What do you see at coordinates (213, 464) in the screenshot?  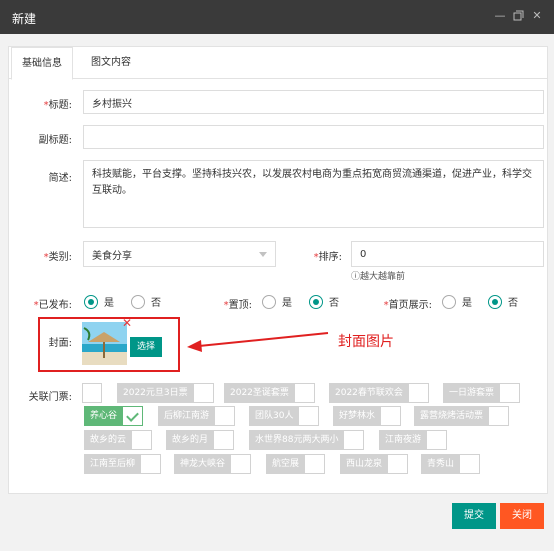 I see `ticket-checkbox: 神龙大峡谷` at bounding box center [213, 464].